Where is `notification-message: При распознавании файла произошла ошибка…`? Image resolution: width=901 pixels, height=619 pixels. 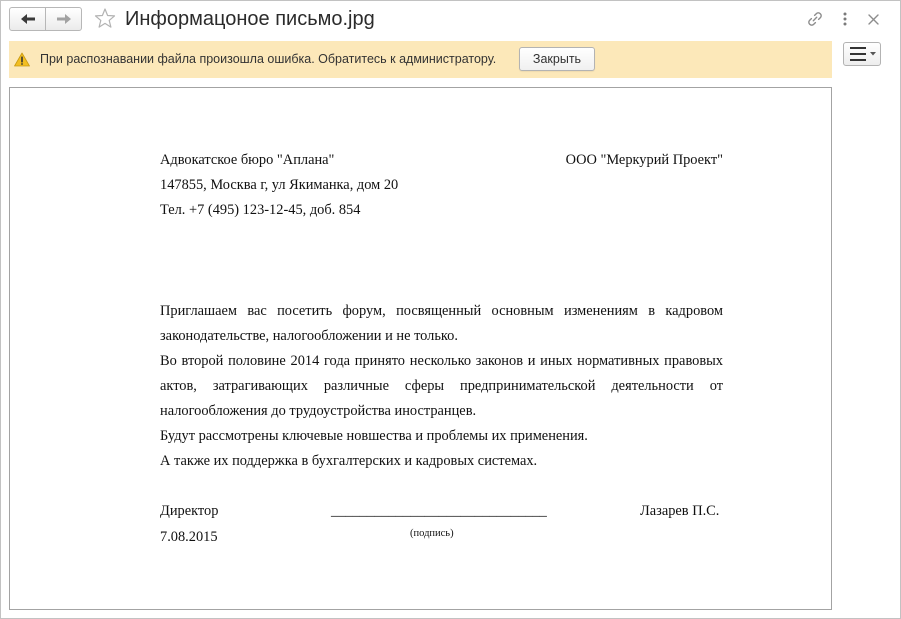 notification-message: При распознавании файла произошла ошибка… is located at coordinates (268, 59).